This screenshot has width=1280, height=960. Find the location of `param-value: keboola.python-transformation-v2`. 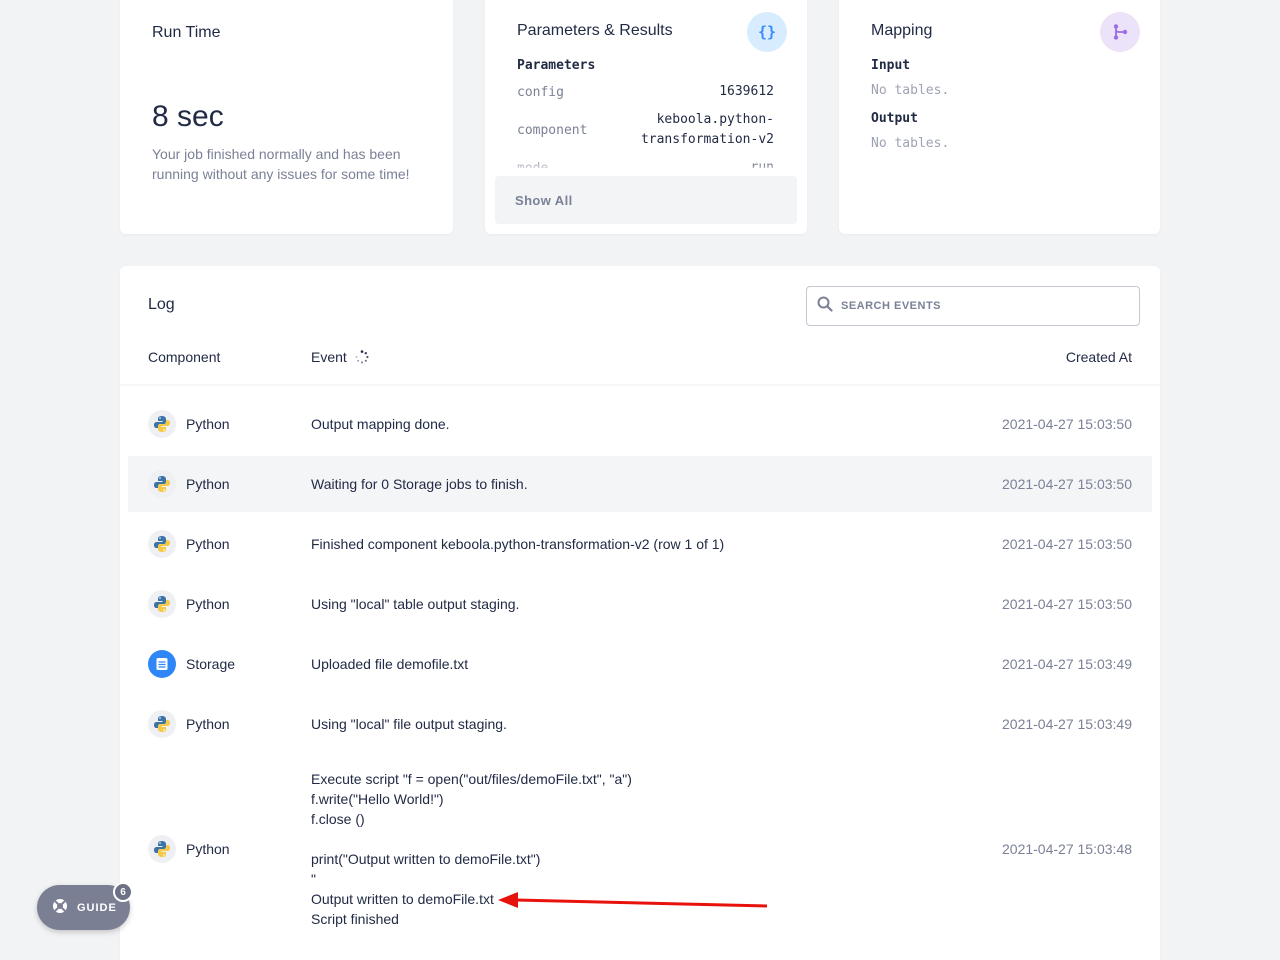

param-value: keboola.python-transformation-v2 is located at coordinates (707, 129).